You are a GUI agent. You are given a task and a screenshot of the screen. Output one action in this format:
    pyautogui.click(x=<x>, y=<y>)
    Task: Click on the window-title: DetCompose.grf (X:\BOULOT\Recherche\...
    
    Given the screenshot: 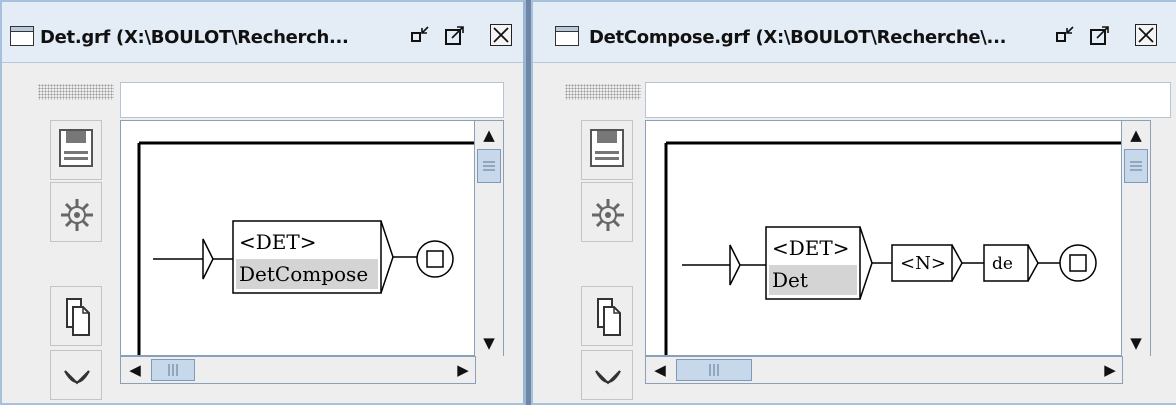 What is the action you would take?
    pyautogui.click(x=798, y=37)
    